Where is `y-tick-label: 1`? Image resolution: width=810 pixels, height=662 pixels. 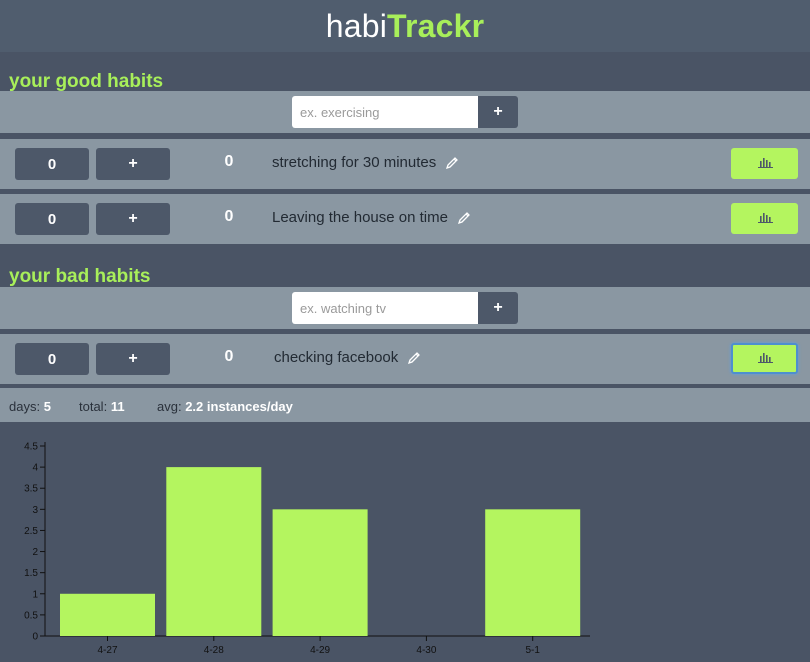 y-tick-label: 1 is located at coordinates (35, 594).